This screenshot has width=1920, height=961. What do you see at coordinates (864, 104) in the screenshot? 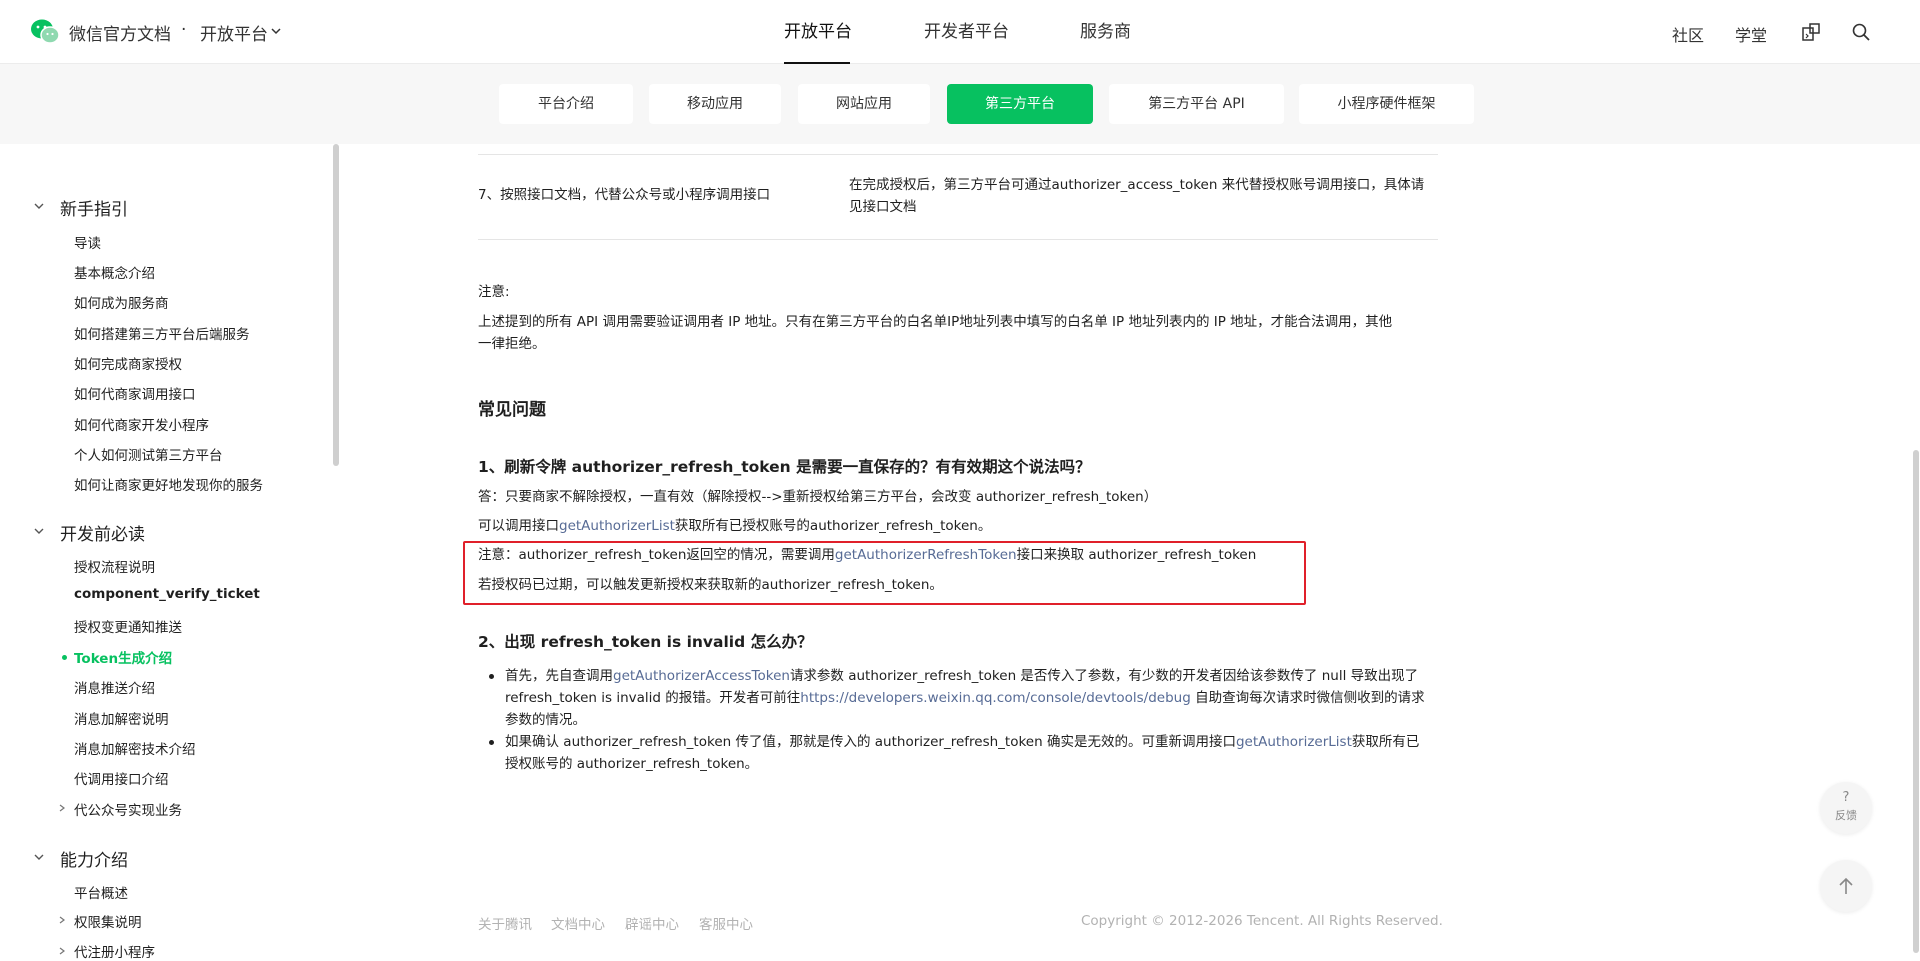
I see `tab-website-app: 网站应用` at bounding box center [864, 104].